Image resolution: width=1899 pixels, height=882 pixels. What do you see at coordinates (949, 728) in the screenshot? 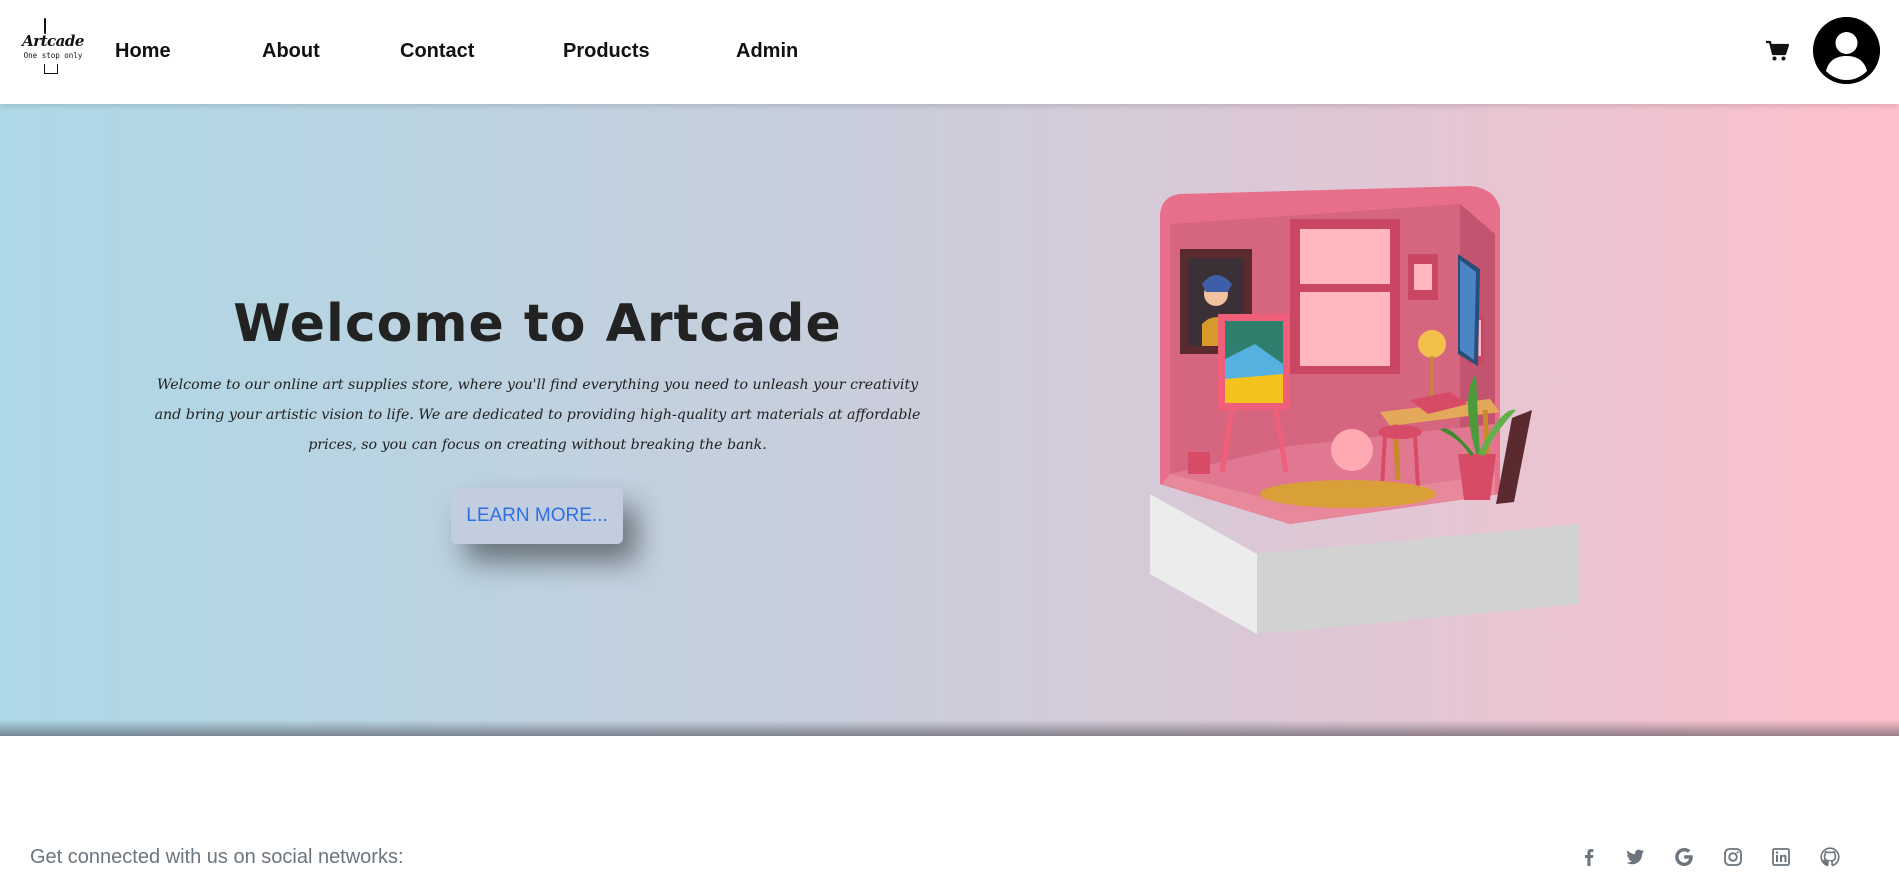
I see `hero-bottom-edge` at bounding box center [949, 728].